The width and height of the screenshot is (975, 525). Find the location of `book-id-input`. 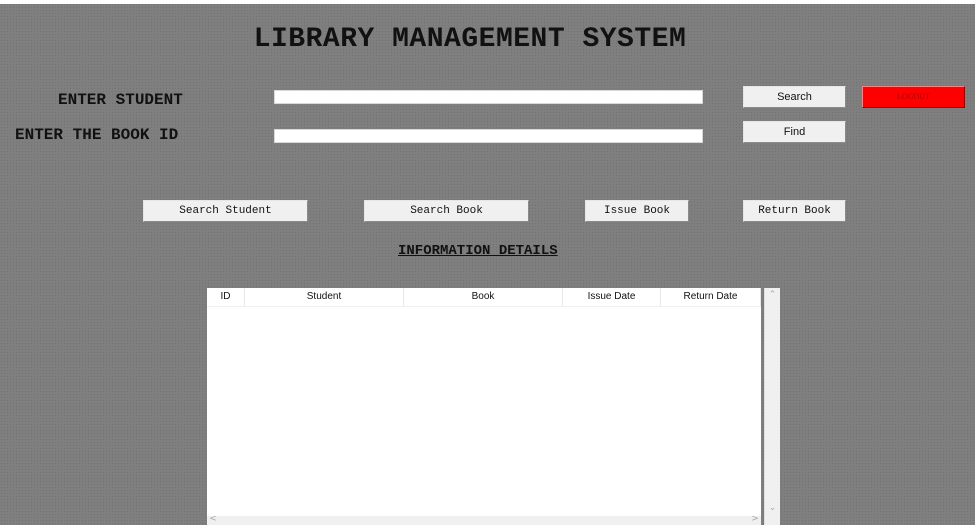

book-id-input is located at coordinates (488, 136).